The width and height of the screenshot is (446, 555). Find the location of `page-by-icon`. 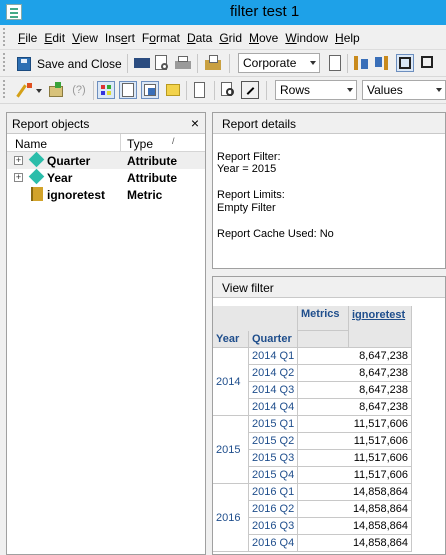

page-by-icon is located at coordinates (200, 90).